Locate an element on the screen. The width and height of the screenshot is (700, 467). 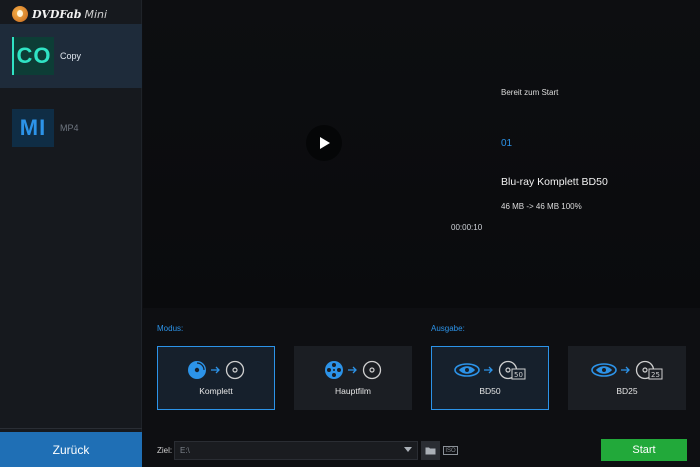
mode-label: Hauptfilm is located at coordinates (353, 391).